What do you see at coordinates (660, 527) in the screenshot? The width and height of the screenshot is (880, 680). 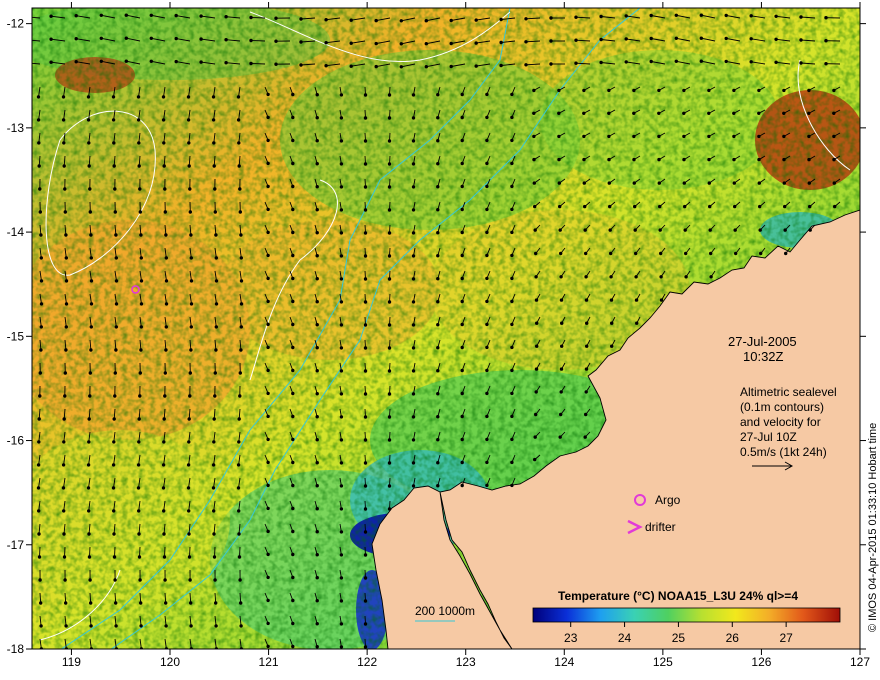 I see `drifter-legend-label: drifter` at bounding box center [660, 527].